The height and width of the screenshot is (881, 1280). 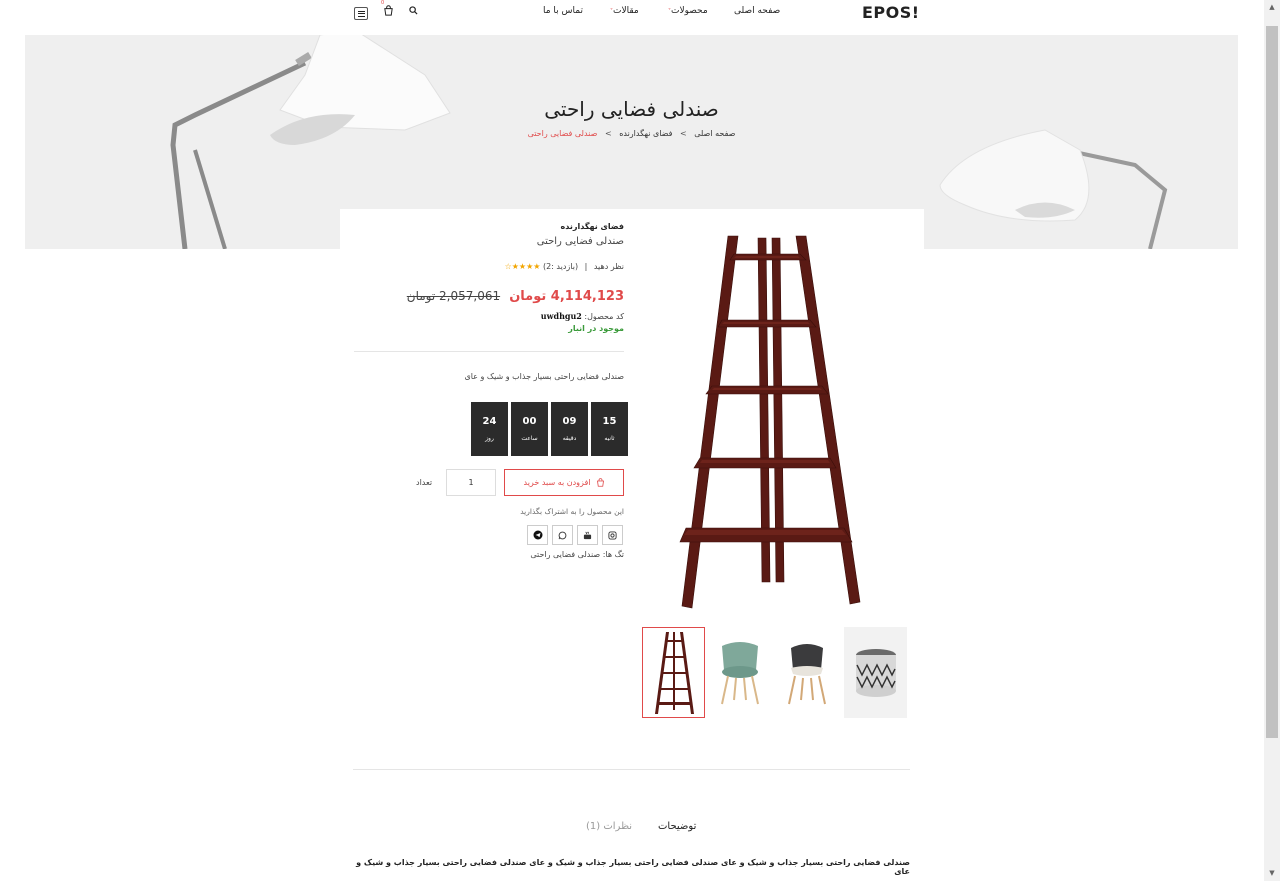 I want to click on quantity-label: تعداد, so click(x=424, y=482).